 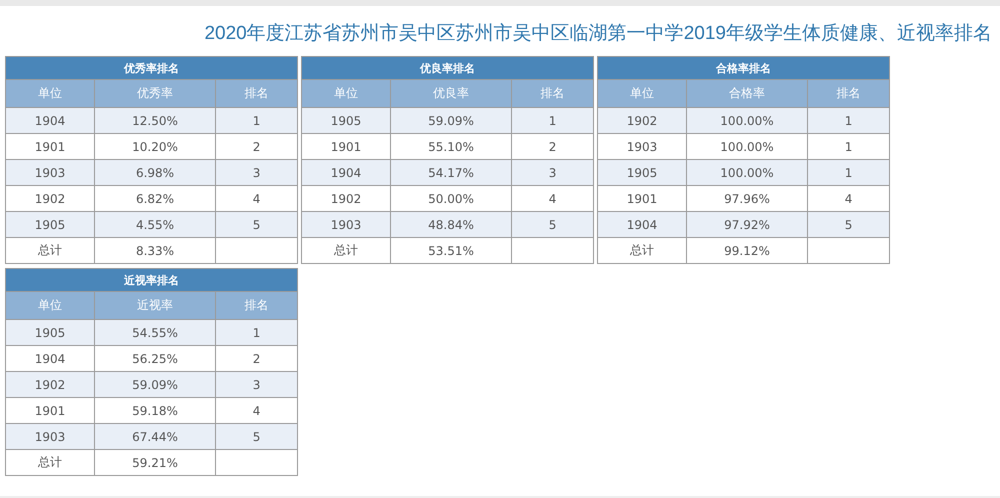 I want to click on table-cell: 53.51%, so click(x=451, y=251).